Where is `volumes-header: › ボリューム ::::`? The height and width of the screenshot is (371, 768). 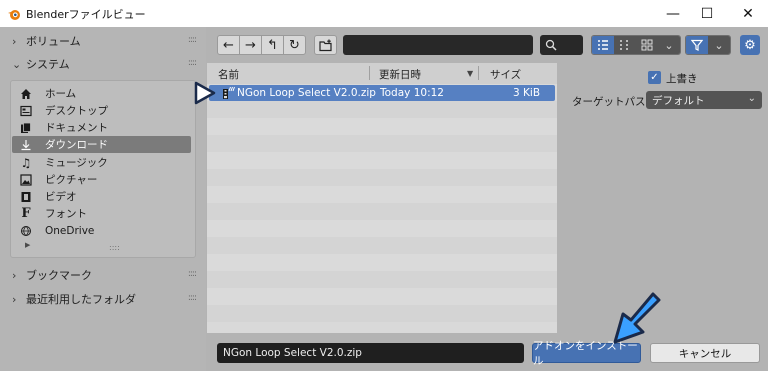 volumes-header: › ボリューム :::: is located at coordinates (103, 41).